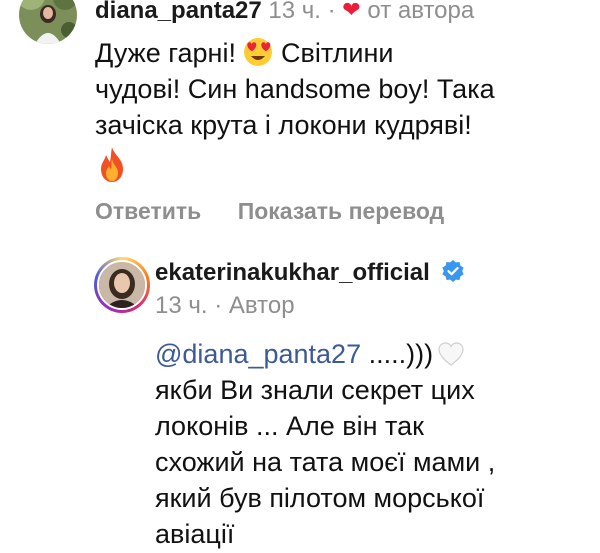 Image resolution: width=600 pixels, height=553 pixels. I want to click on mention-link: @diana_panta27, so click(258, 354).